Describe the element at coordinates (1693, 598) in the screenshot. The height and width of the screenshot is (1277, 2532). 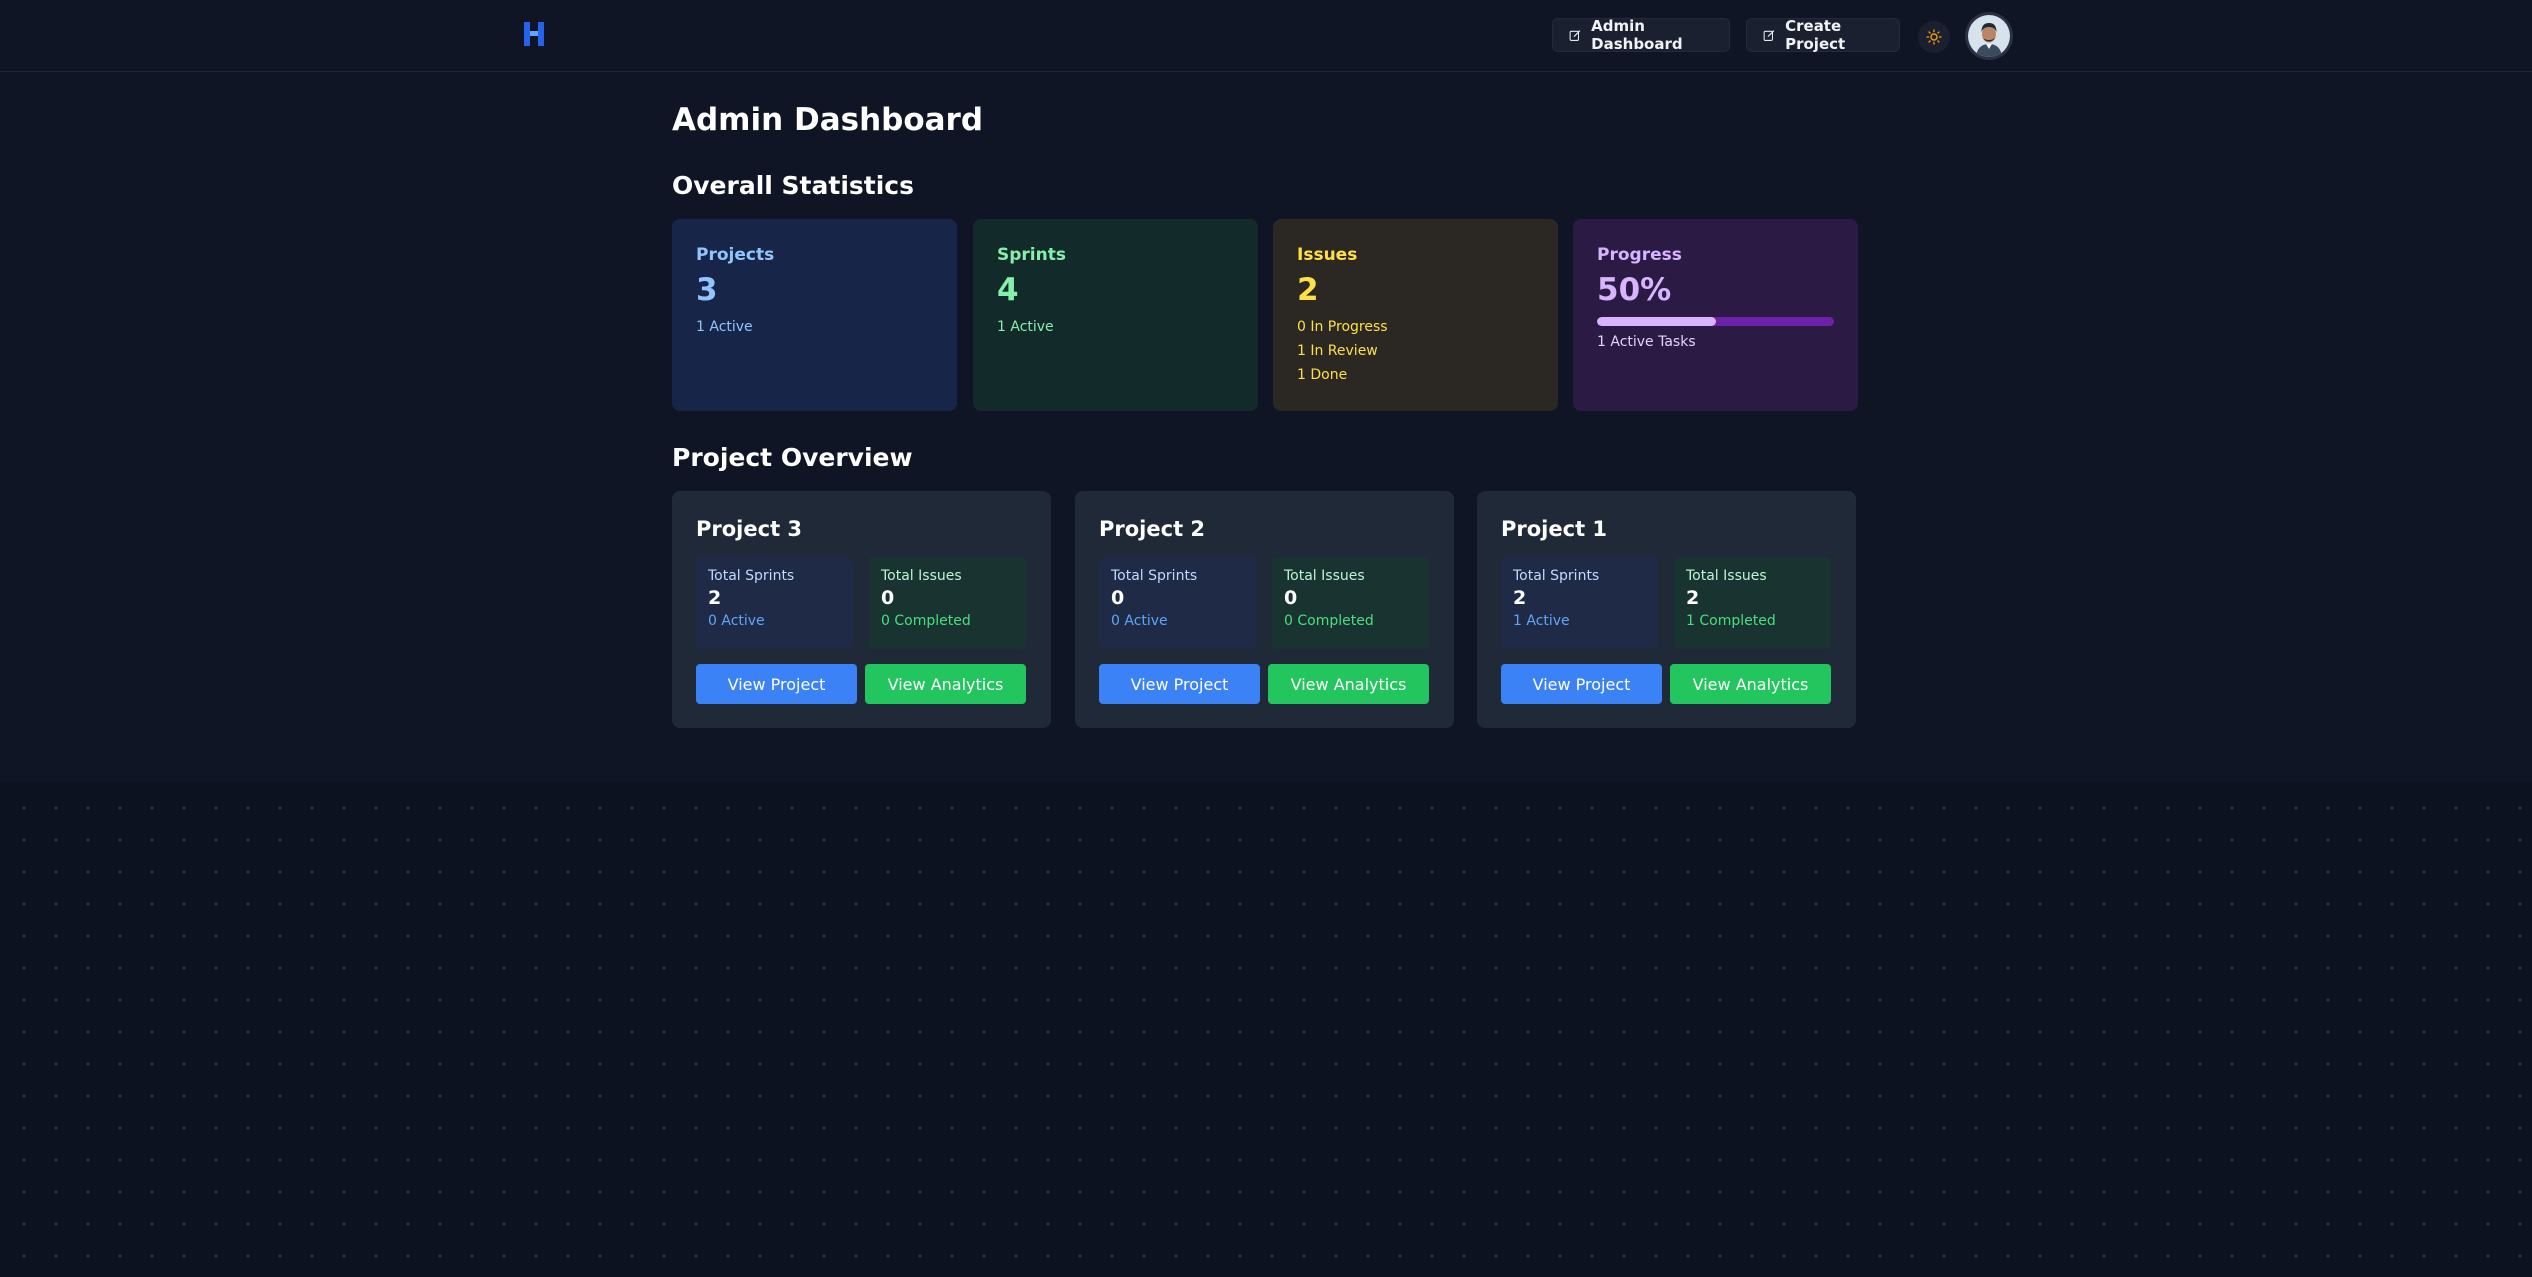
I see `total-issues-value: 2` at that location.